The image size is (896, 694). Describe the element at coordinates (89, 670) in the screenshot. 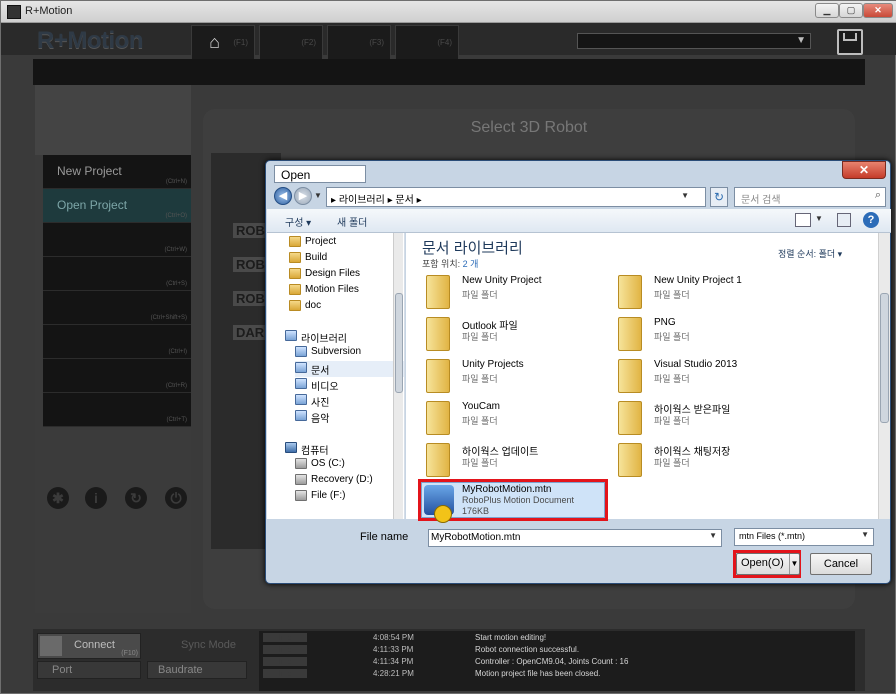

I see `port-select: Port` at that location.